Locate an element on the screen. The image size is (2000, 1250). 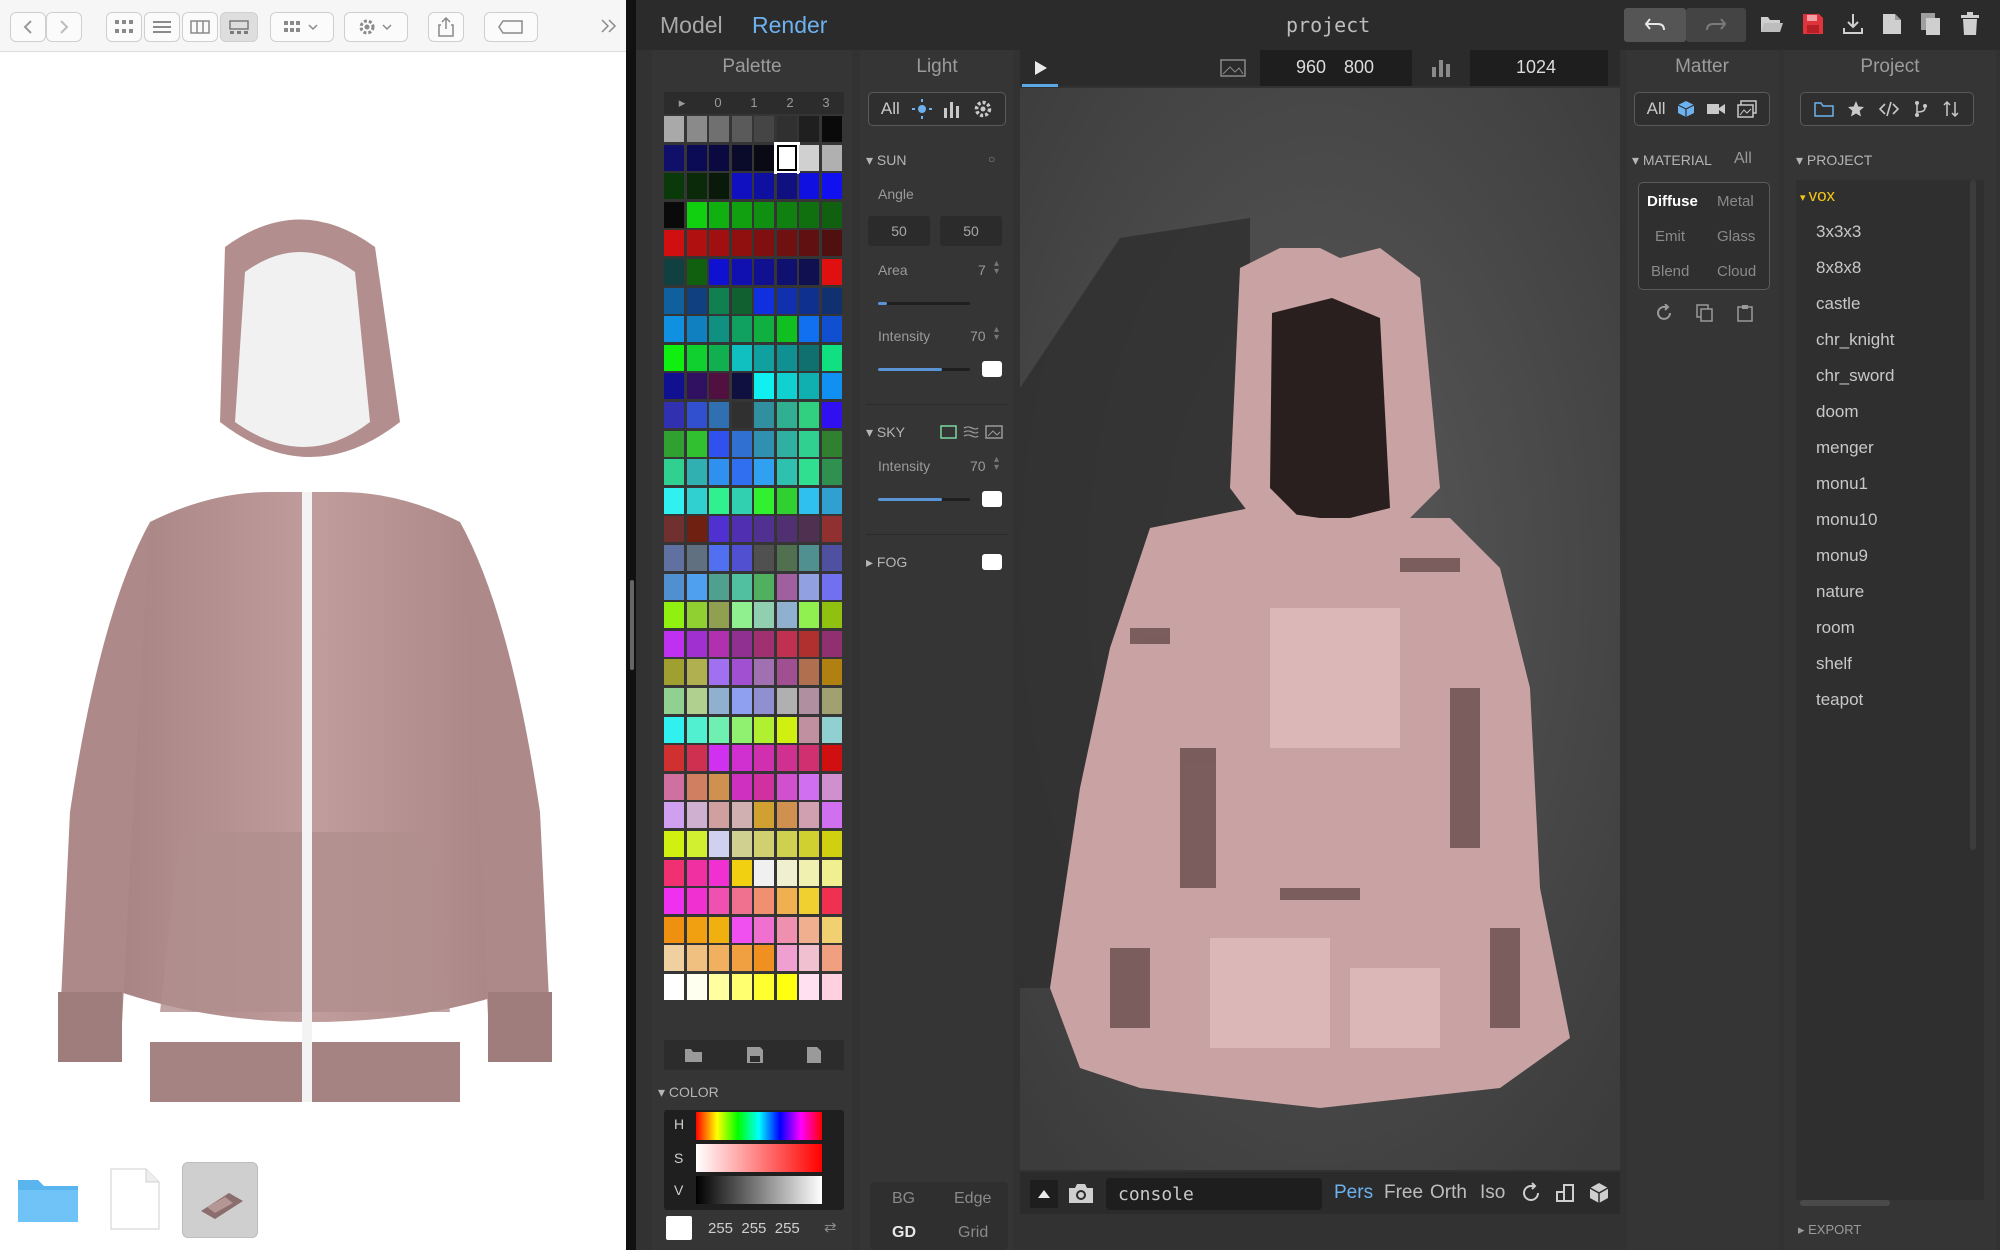
mode-gd: GD is located at coordinates (904, 1233).